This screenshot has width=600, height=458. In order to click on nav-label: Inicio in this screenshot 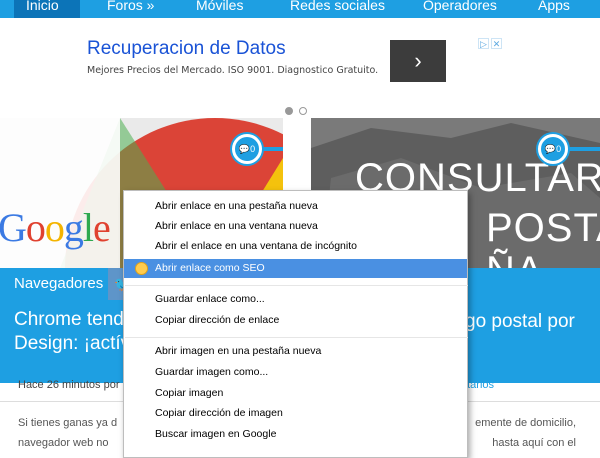, I will do `click(42, 6)`.